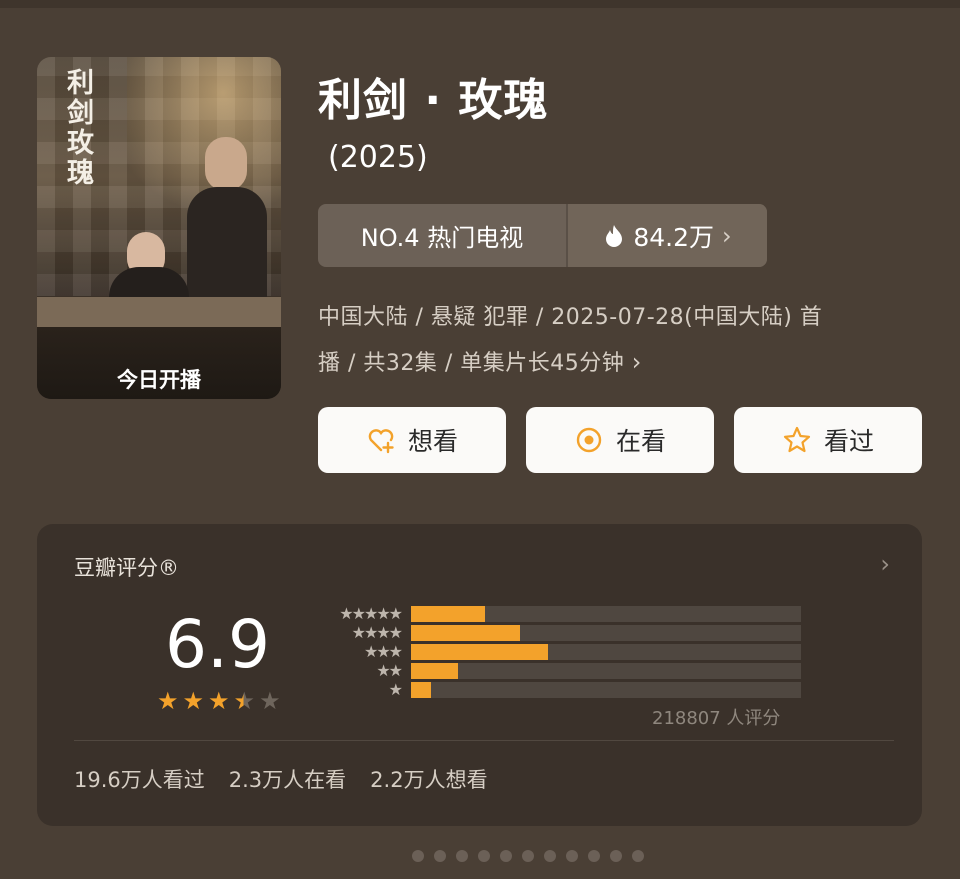 This screenshot has width=960, height=879. I want to click on heat-button: 84.2万 ›, so click(667, 235).